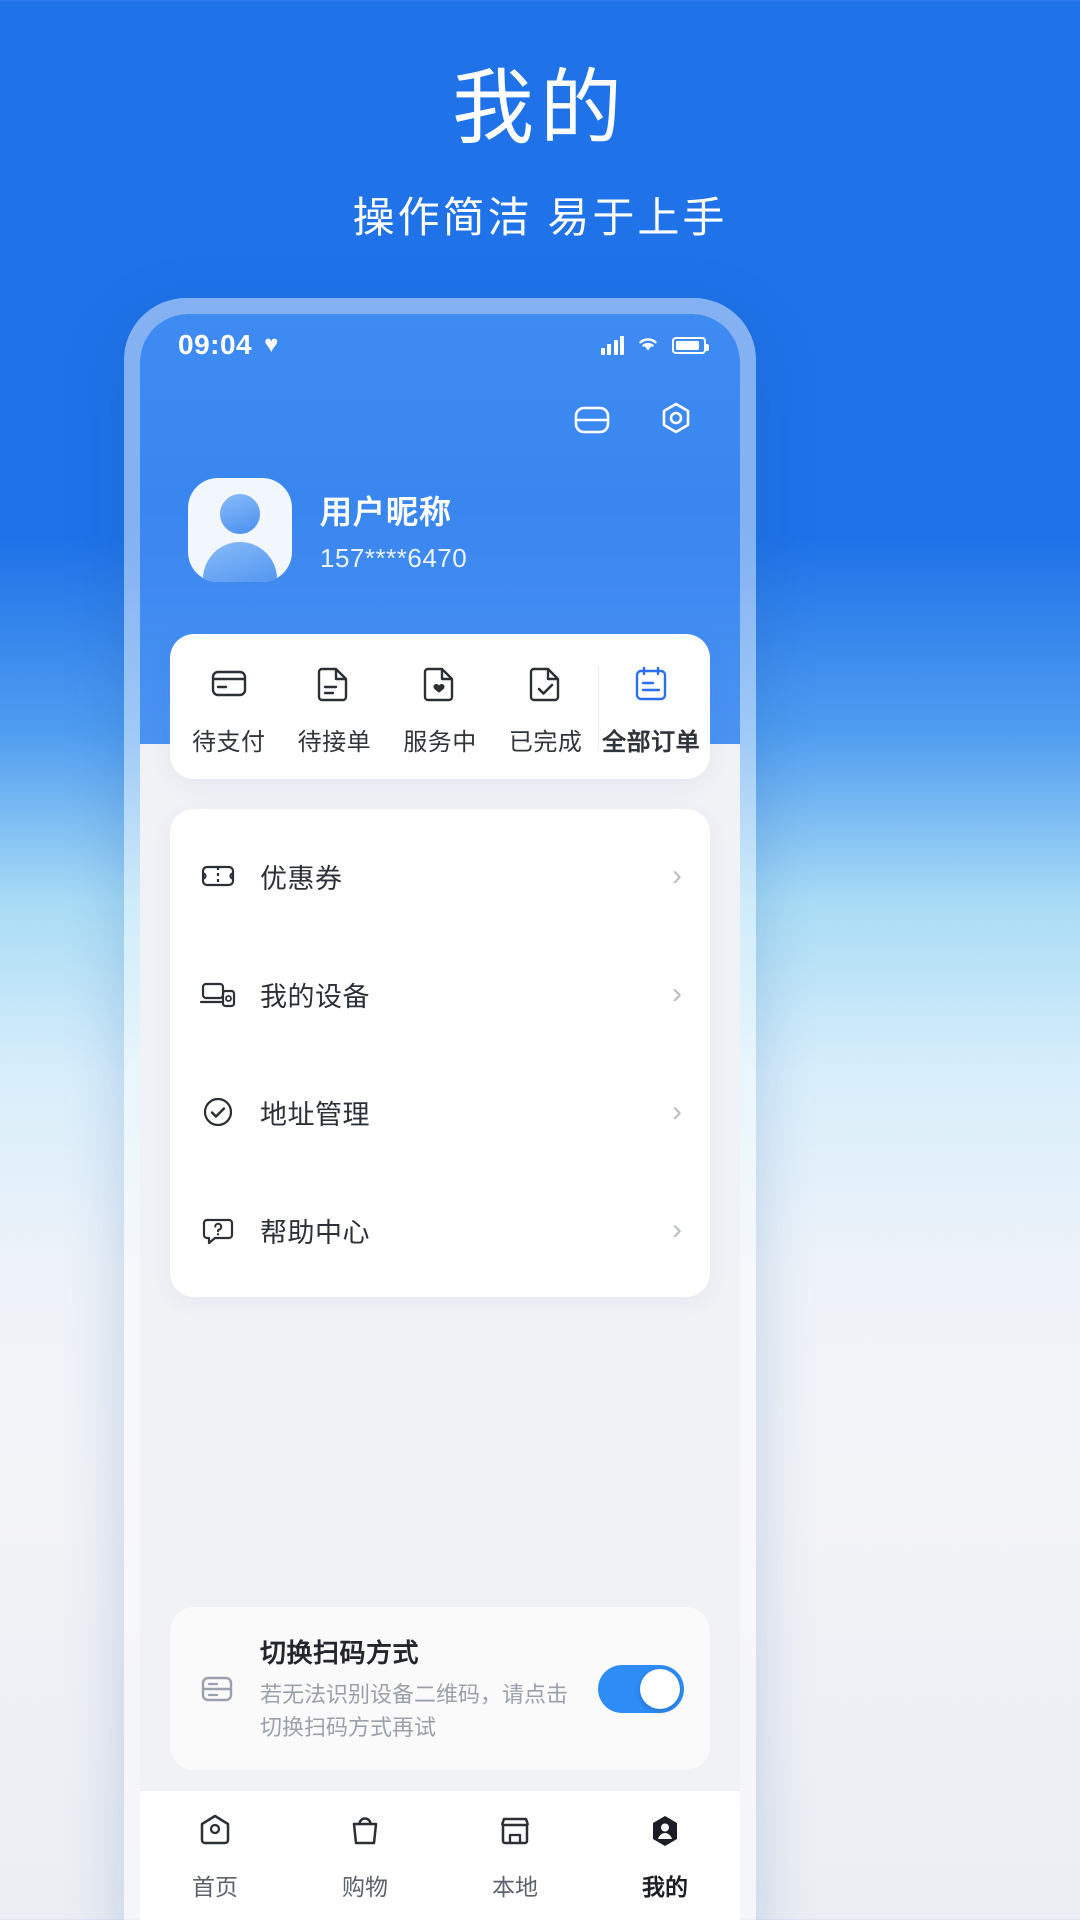 This screenshot has width=1080, height=1920. I want to click on menu-item-label: 帮助中心, so click(315, 1232).